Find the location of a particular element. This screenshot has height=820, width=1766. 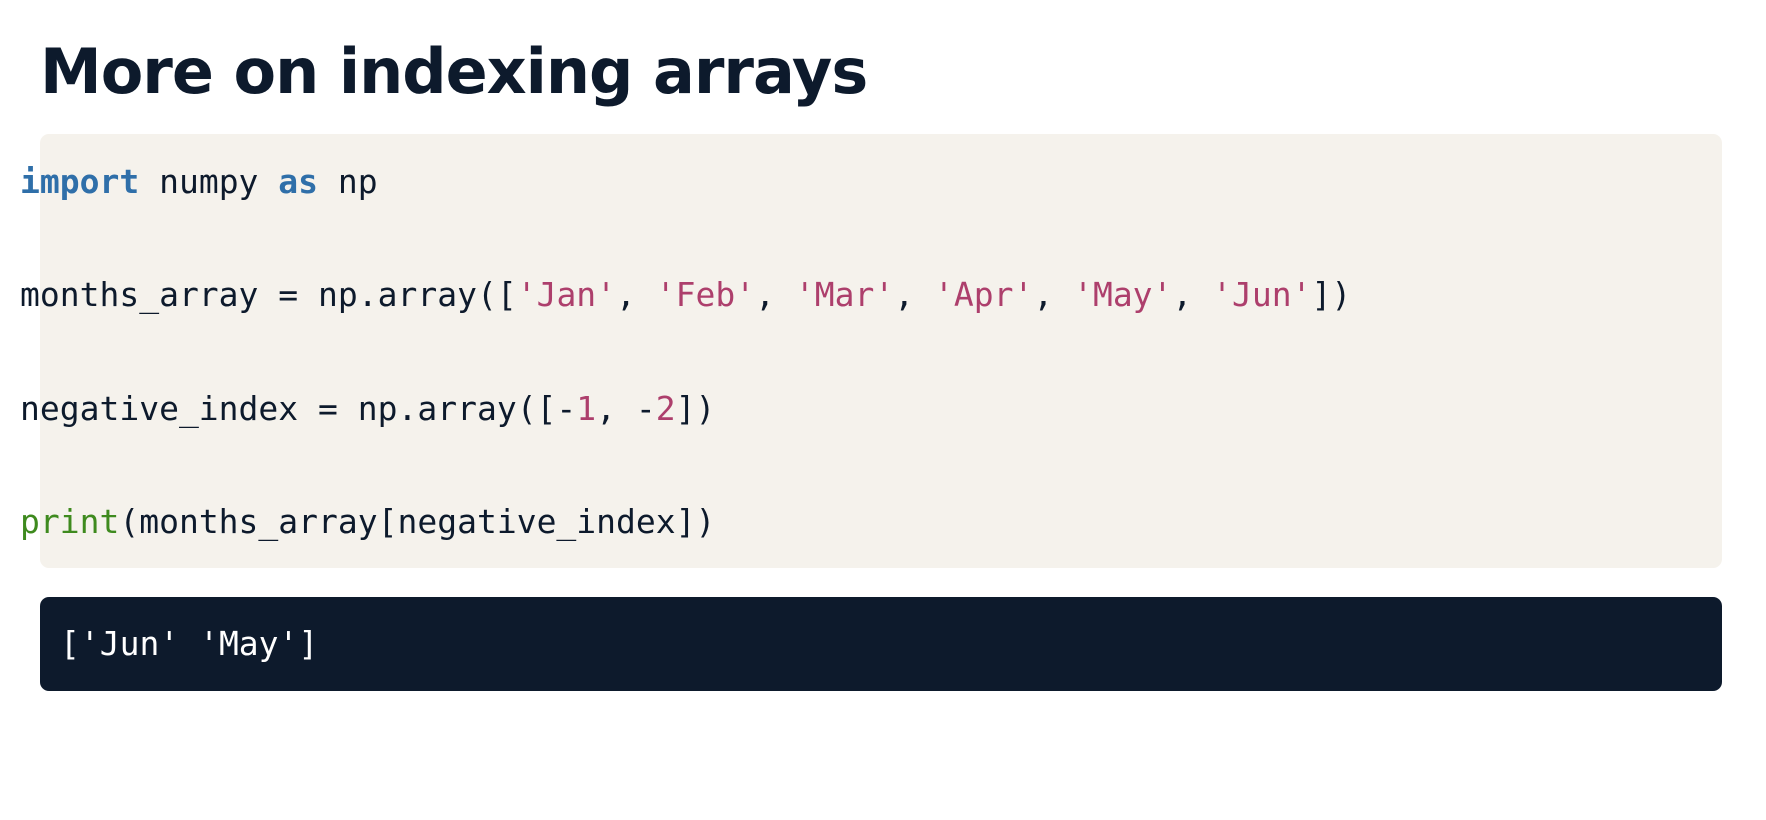

output-text: ['Jun' 'May'] is located at coordinates (189, 643).